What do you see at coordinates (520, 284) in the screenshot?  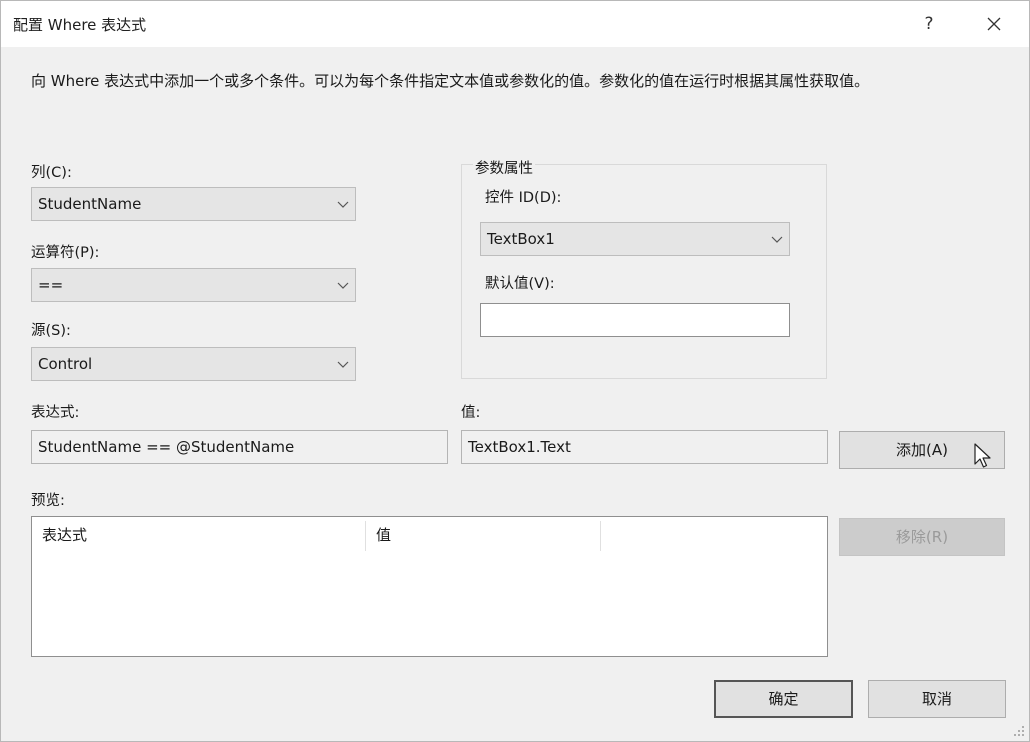 I see `default-value-label: 默认值(V):` at bounding box center [520, 284].